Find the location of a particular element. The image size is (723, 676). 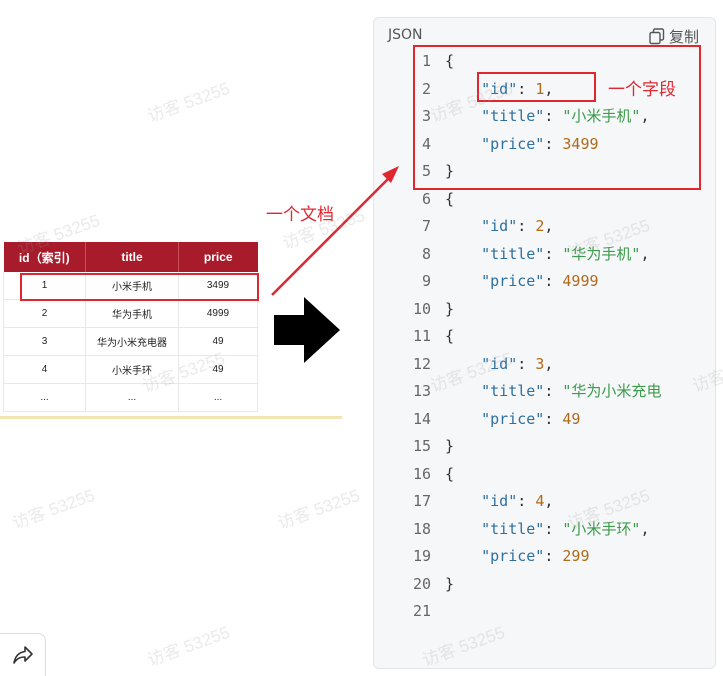

cell-title: 华为手机 is located at coordinates (132, 313).